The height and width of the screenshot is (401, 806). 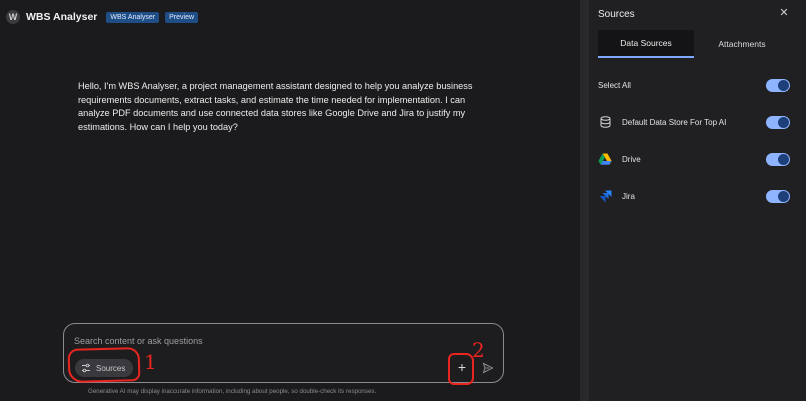 What do you see at coordinates (778, 196) in the screenshot?
I see `jira-toggle` at bounding box center [778, 196].